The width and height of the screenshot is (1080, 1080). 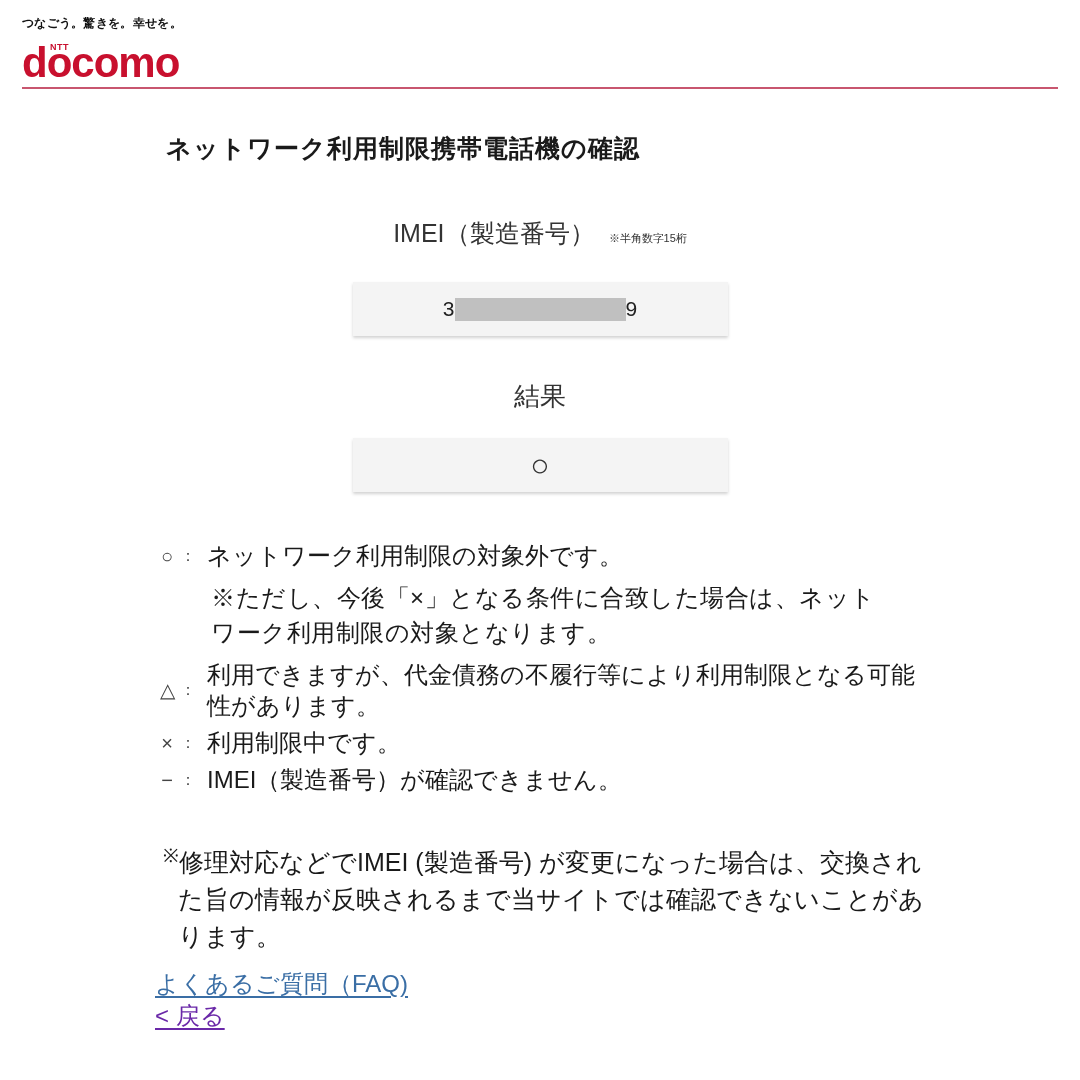 I want to click on legend-note: ※ただし、今後「×」となる条件に合致した場合は、ネットワーク利用制限の対象となります。, so click(x=544, y=615).